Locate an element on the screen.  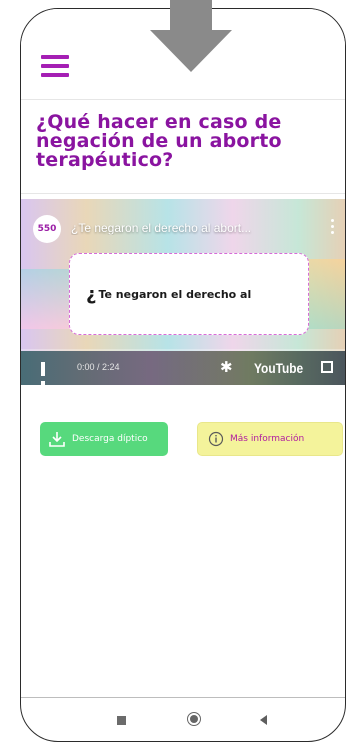
circle-icon is located at coordinates (194, 719).